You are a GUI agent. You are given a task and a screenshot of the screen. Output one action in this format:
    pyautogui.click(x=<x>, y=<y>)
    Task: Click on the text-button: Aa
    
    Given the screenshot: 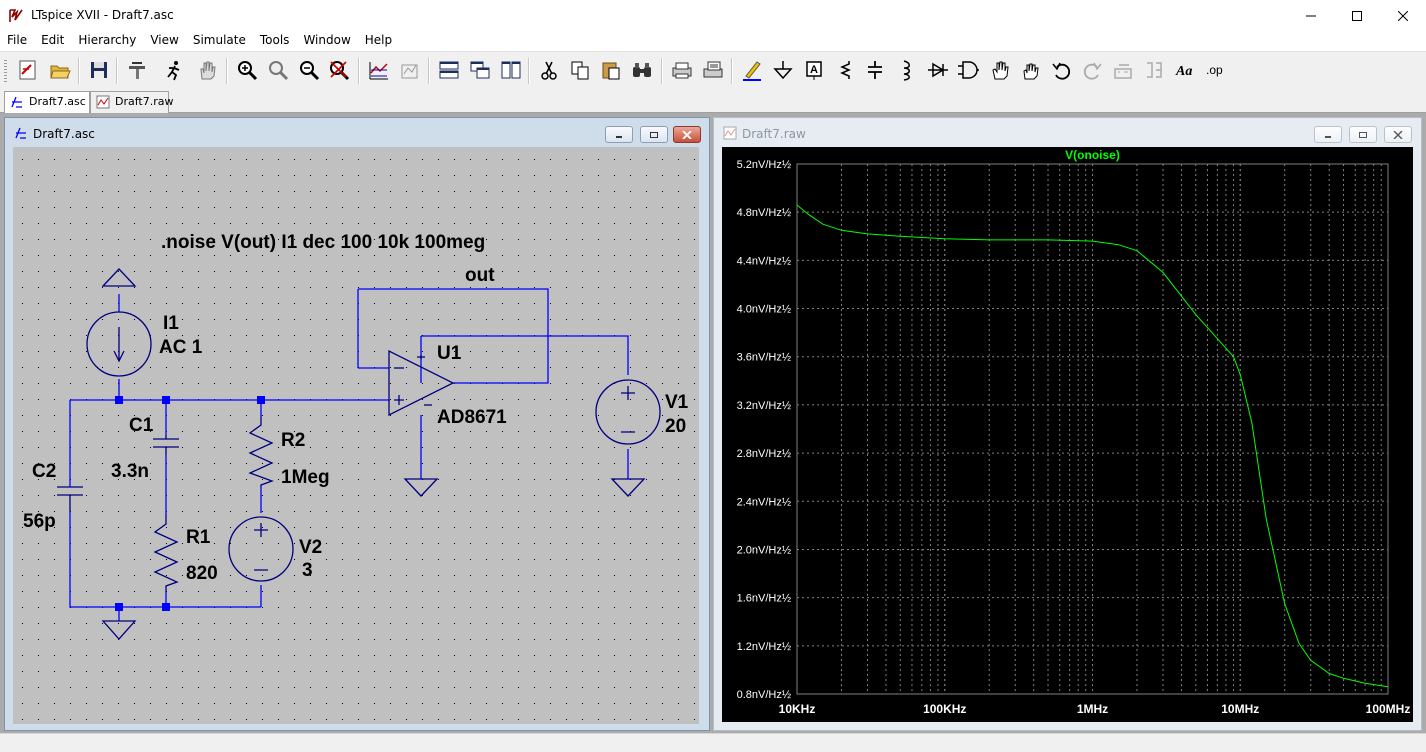 What is the action you would take?
    pyautogui.click(x=1186, y=70)
    